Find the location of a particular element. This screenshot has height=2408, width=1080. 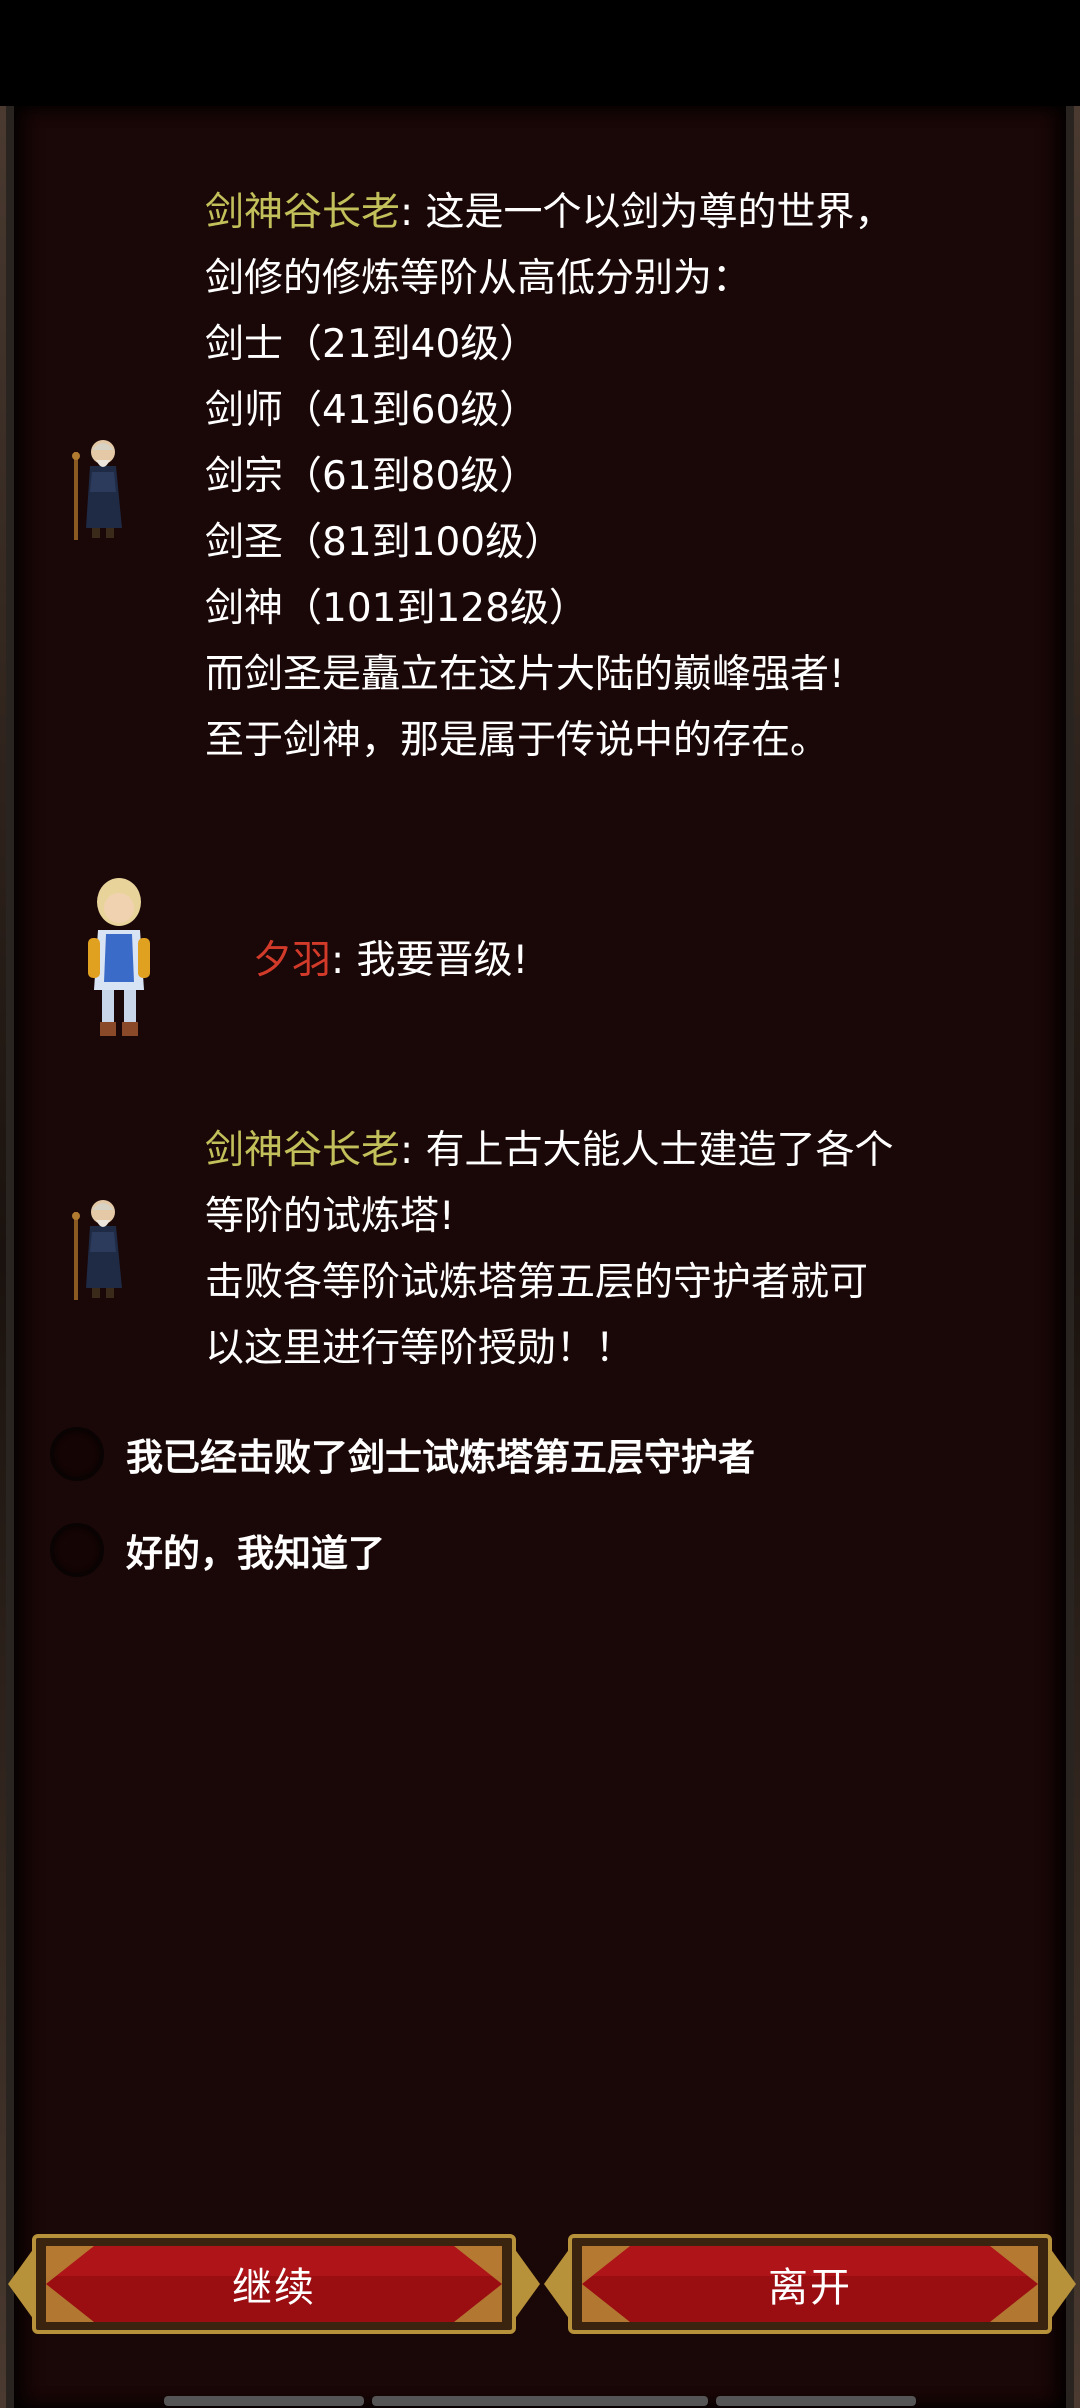

dialog-line: : 这是一个以剑为尊的世界， is located at coordinates (647, 212).